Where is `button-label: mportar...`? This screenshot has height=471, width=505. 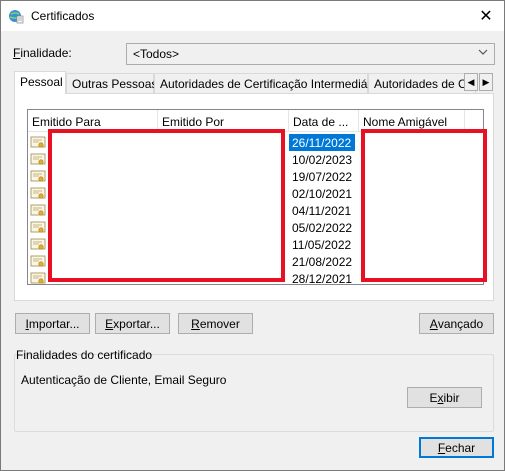
button-label: mportar... is located at coordinates (54, 323).